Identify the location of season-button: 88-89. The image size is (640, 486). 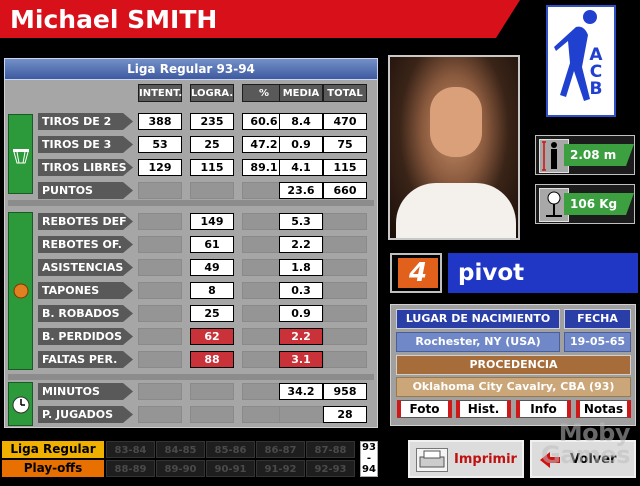
(130, 468).